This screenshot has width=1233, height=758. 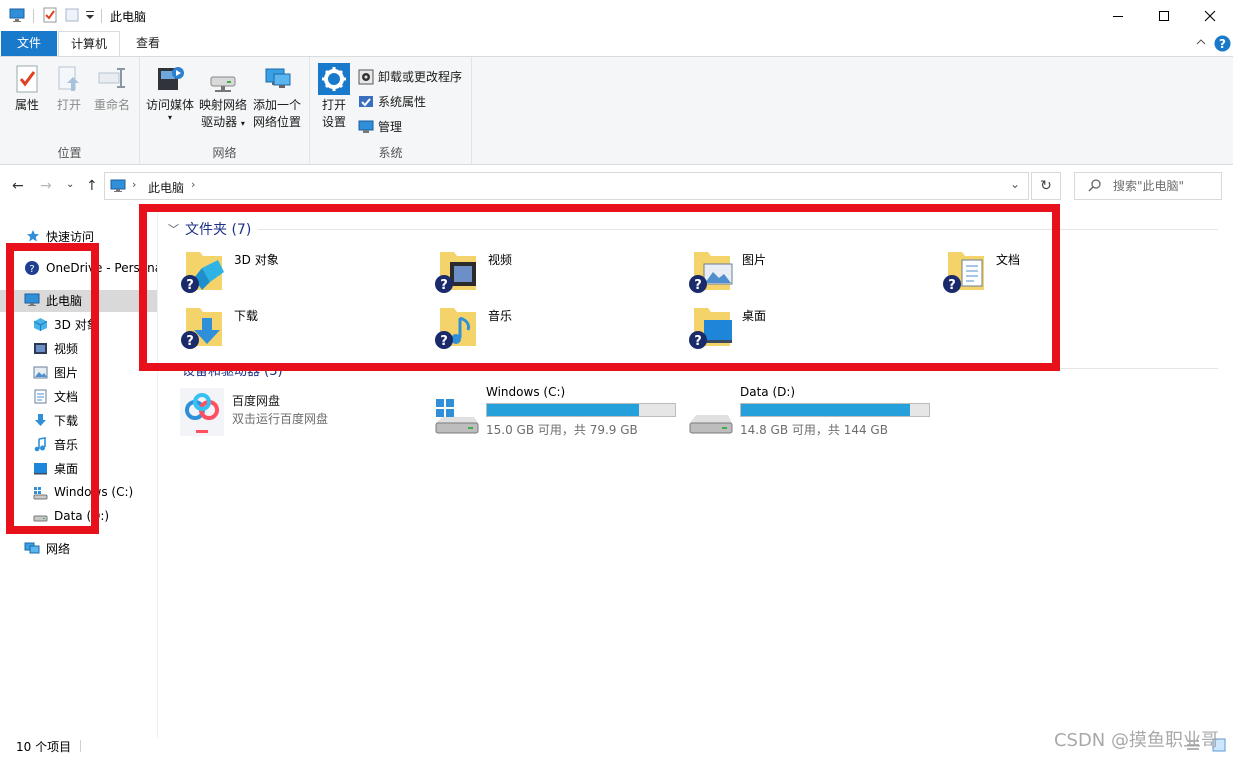 I want to click on nav-item-data-drive: Data (D:), so click(x=71, y=516).